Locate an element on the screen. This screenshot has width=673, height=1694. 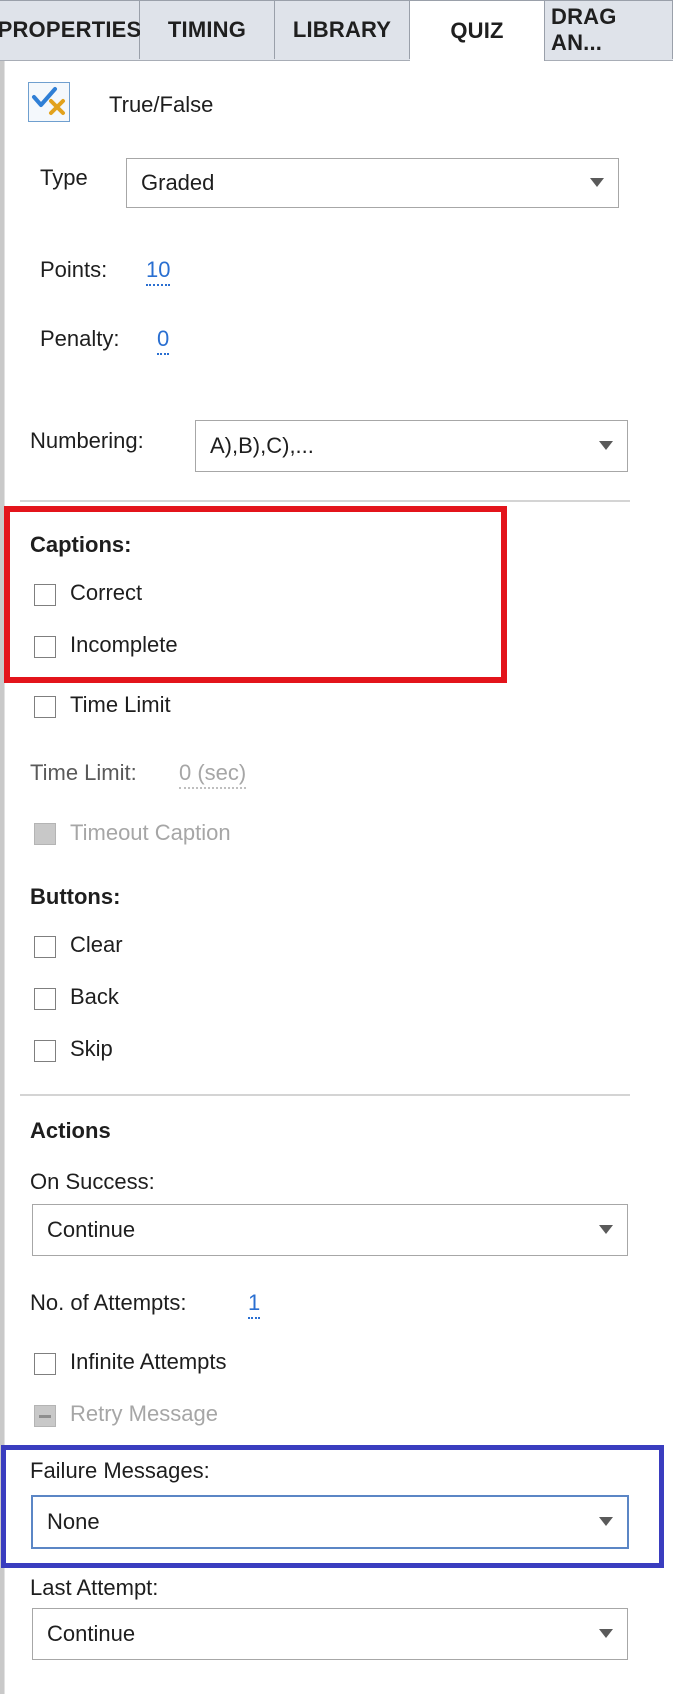
skip-checkbox is located at coordinates (45, 1051).